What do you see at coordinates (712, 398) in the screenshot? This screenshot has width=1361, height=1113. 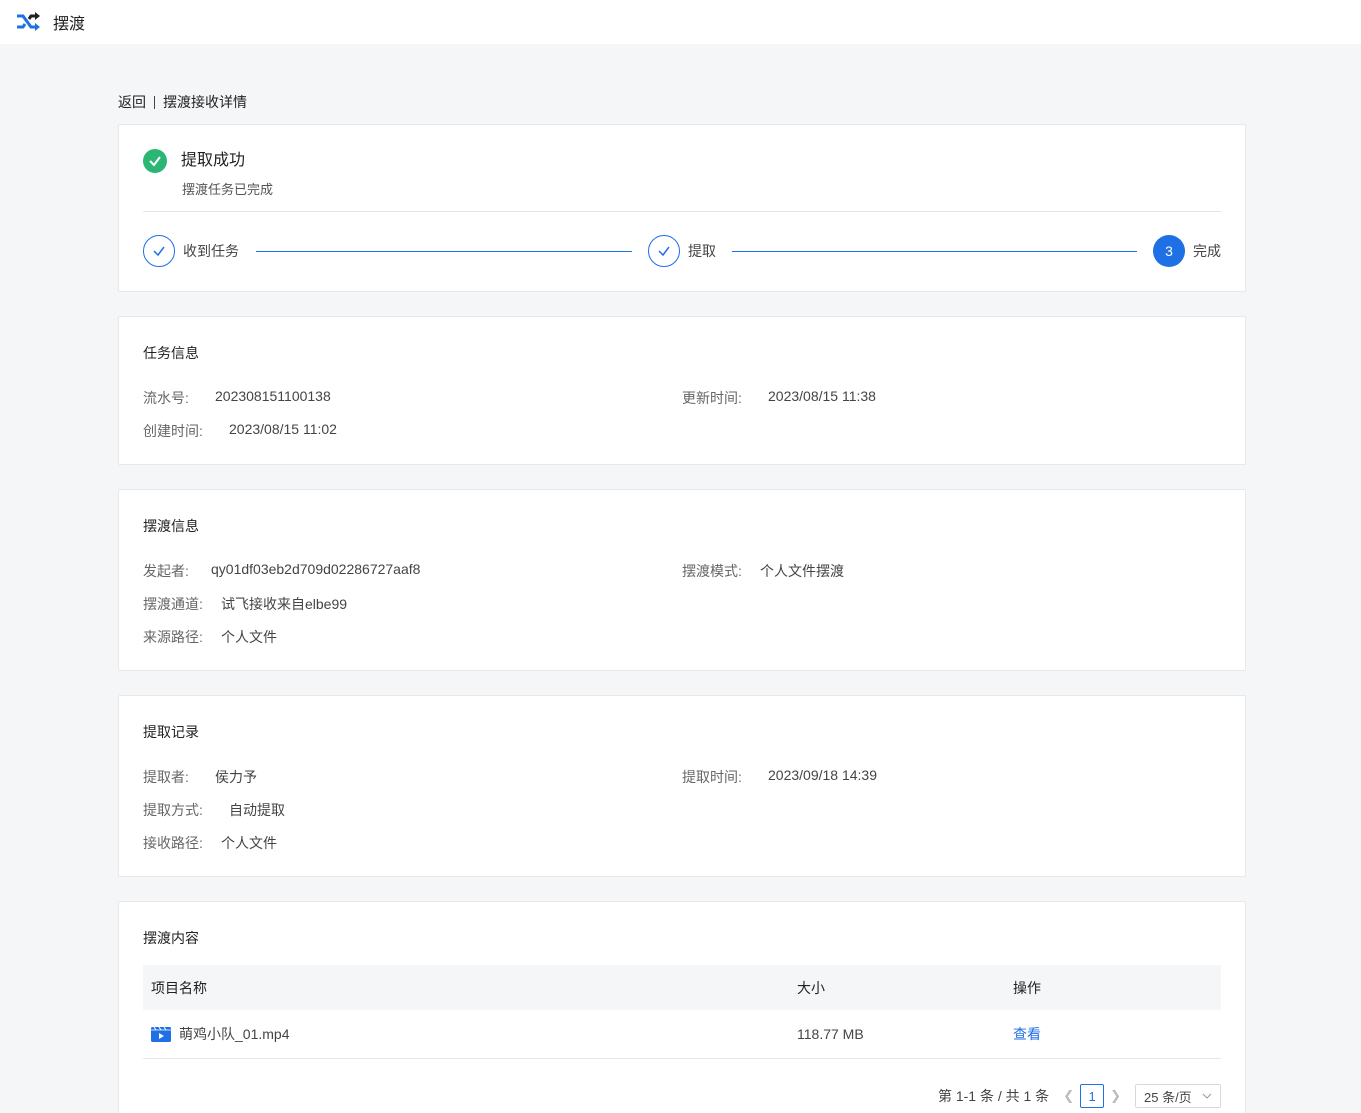 I see `field-label: 更新时间:` at bounding box center [712, 398].